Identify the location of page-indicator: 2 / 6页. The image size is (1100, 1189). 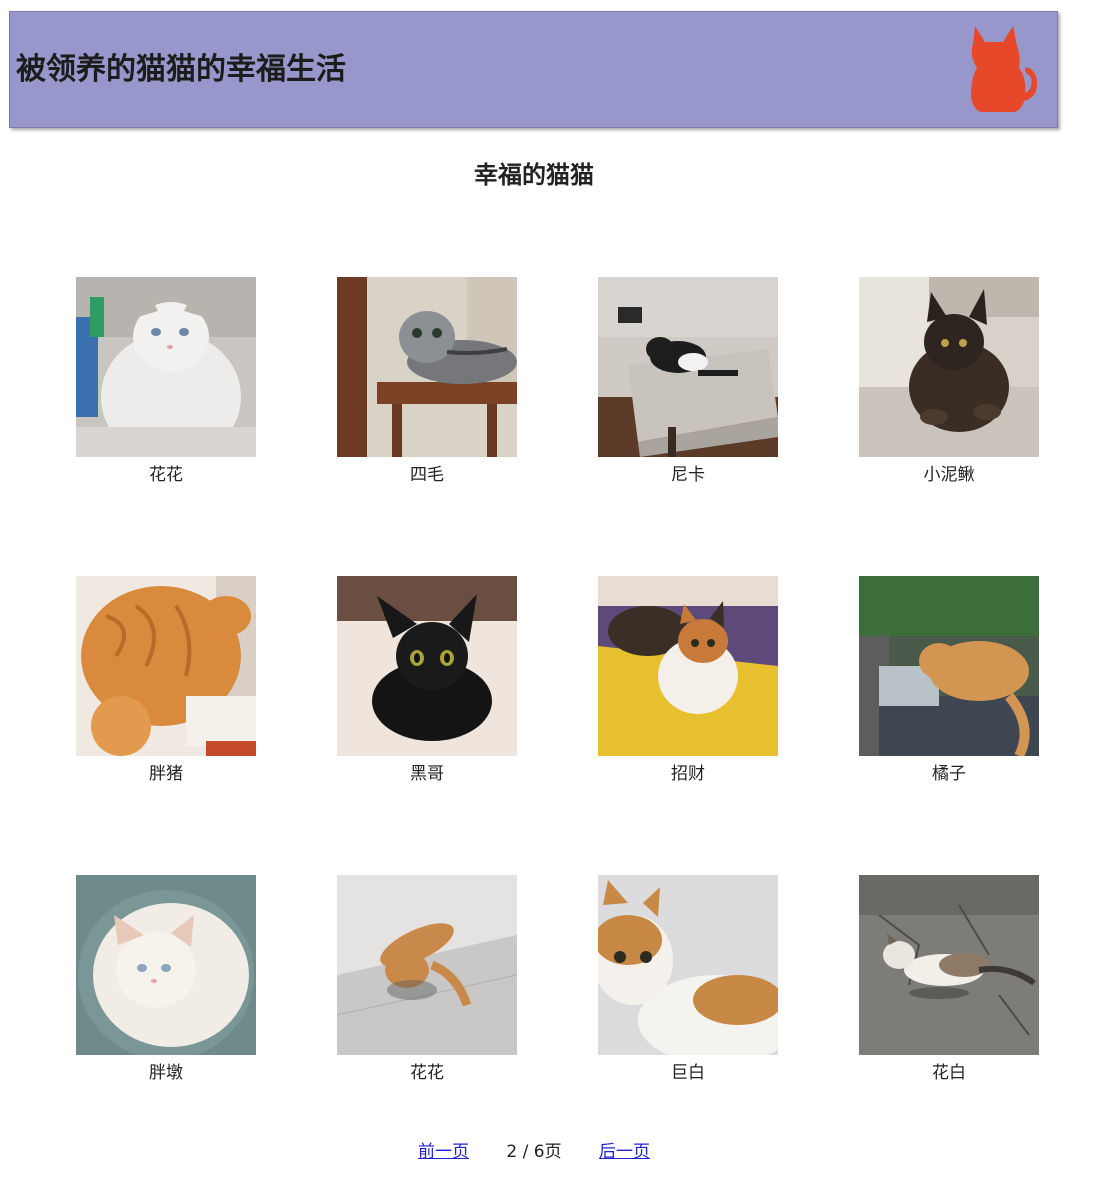
(534, 1152).